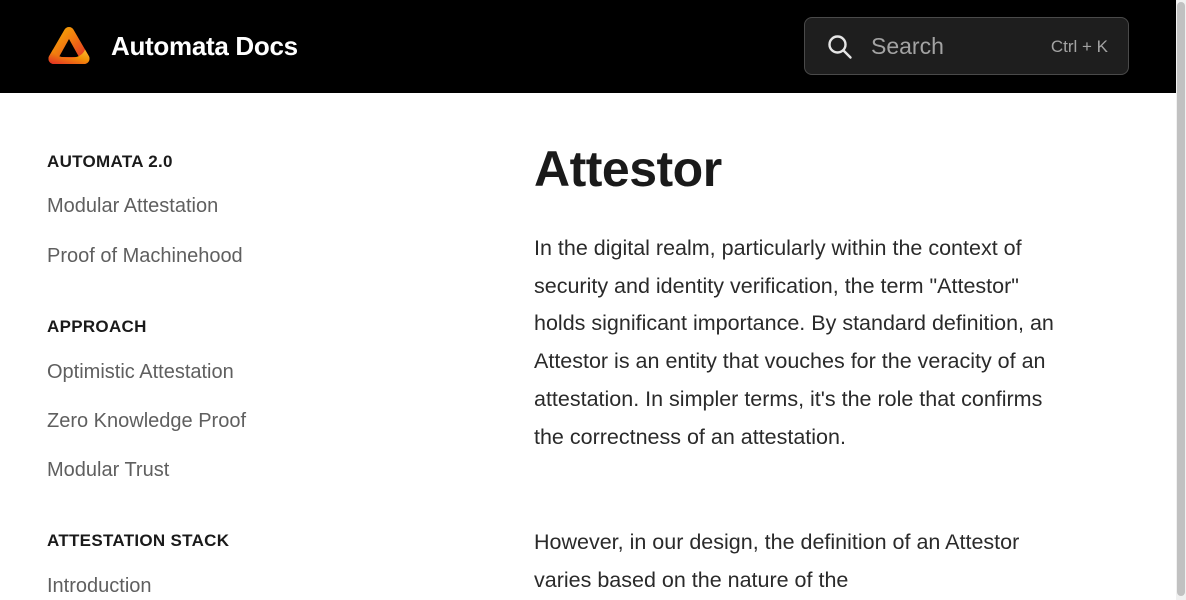 The image size is (1186, 600). Describe the element at coordinates (628, 169) in the screenshot. I see `page-title: Attestor` at that location.